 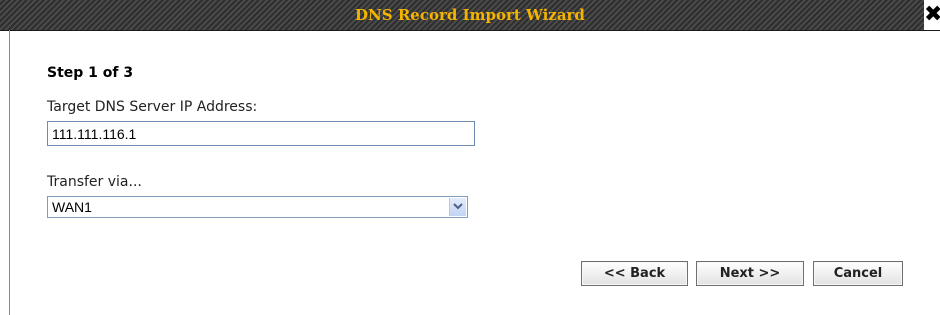 What do you see at coordinates (257, 207) in the screenshot?
I see `transfer-via-select: WAN1` at bounding box center [257, 207].